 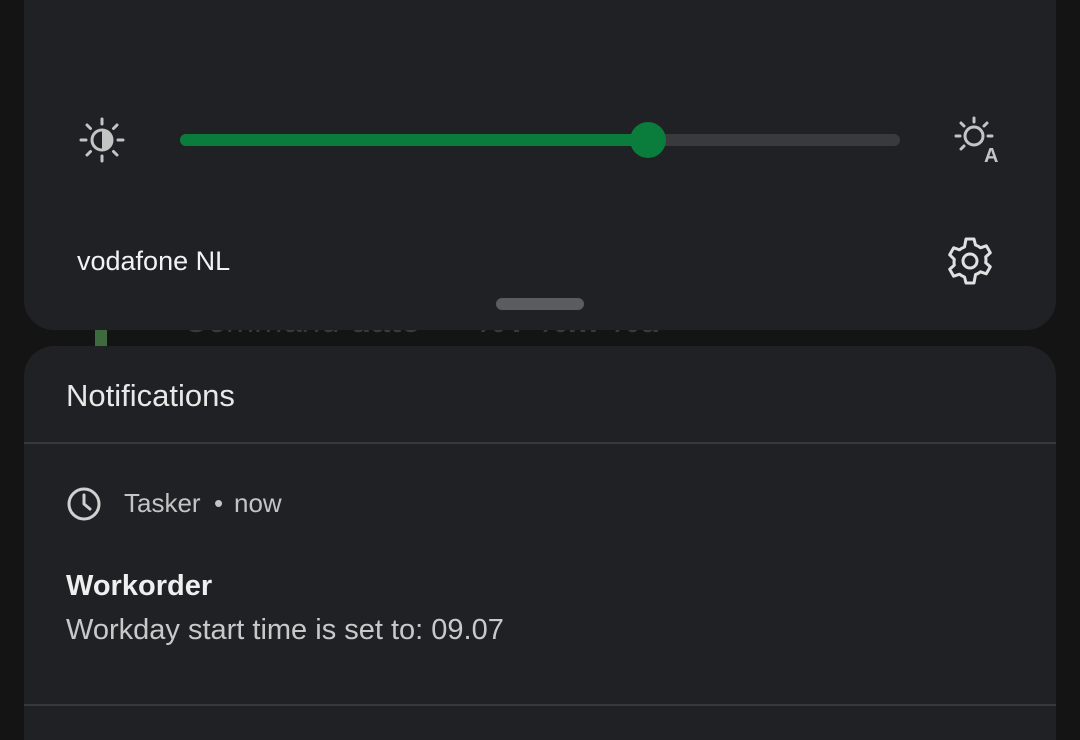 I want to click on svg-text: A, so click(x=991, y=154).